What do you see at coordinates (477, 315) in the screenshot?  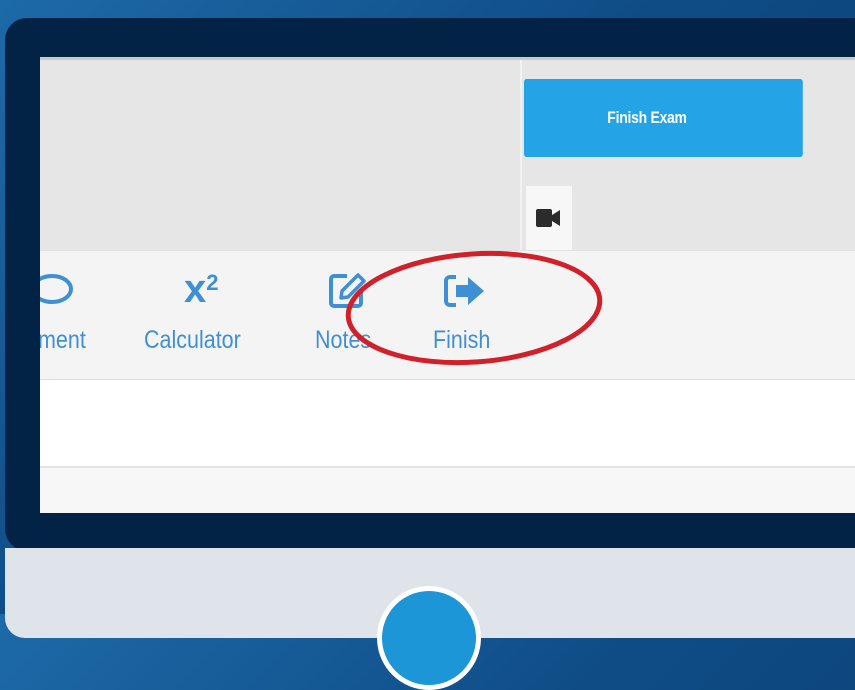 I see `toolbar-item-finish: Finish` at bounding box center [477, 315].